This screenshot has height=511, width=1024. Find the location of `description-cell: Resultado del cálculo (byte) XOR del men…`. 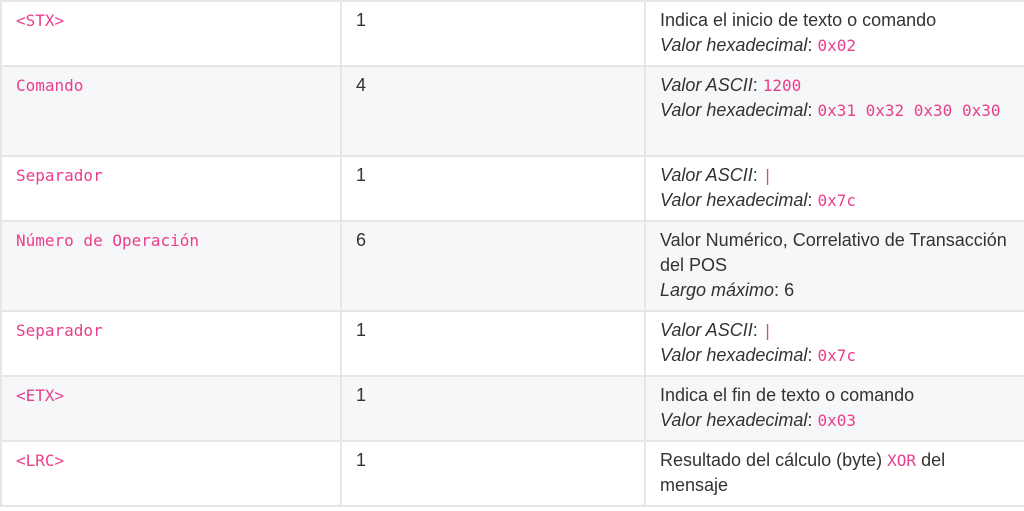

description-cell: Resultado del cálculo (byte) XOR del men… is located at coordinates (834, 473).